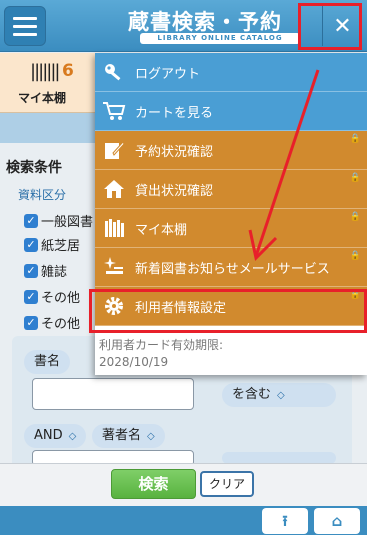 Image resolution: width=367 pixels, height=535 pixels. Describe the element at coordinates (252, 394) in the screenshot. I see `match-label: を含む` at that location.